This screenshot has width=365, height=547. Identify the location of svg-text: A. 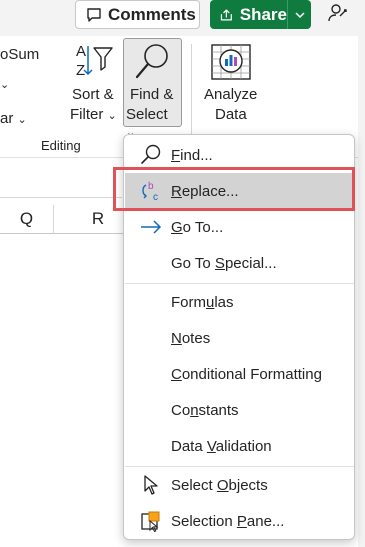
(81, 51).